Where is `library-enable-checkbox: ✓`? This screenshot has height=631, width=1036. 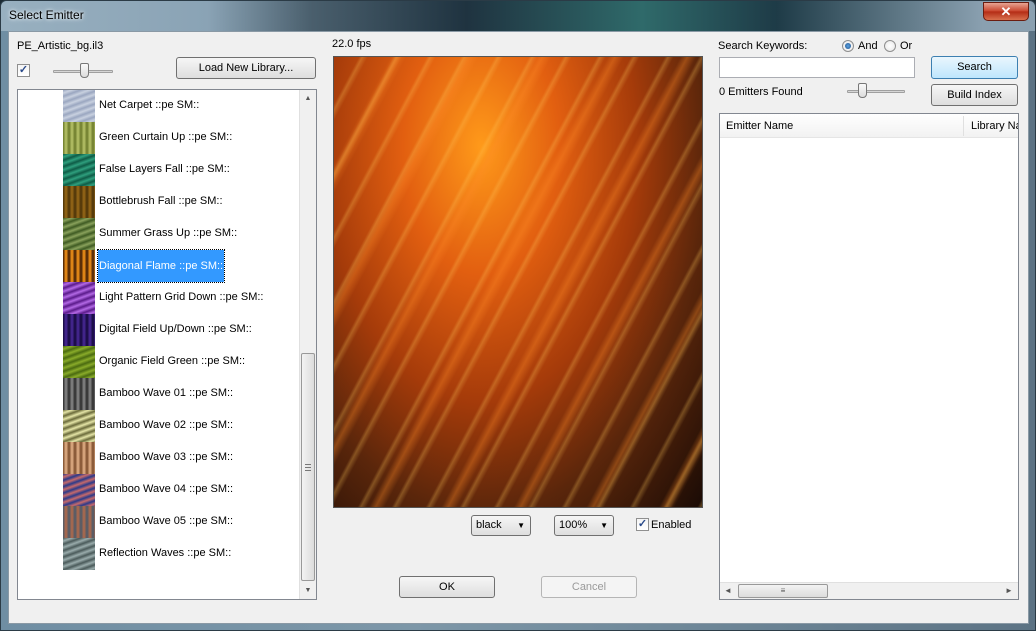 library-enable-checkbox: ✓ is located at coordinates (23, 70).